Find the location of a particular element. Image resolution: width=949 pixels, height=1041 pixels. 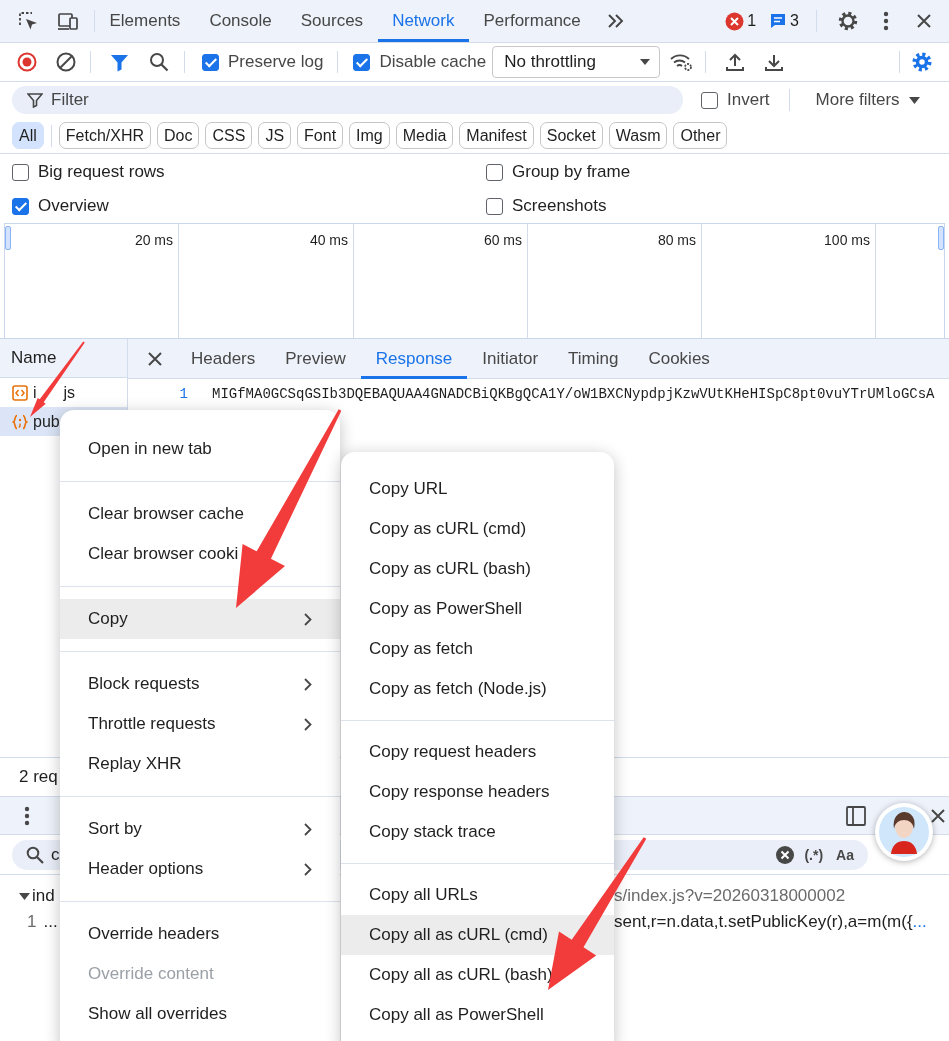

tick-label: 40 ms is located at coordinates (328, 240).